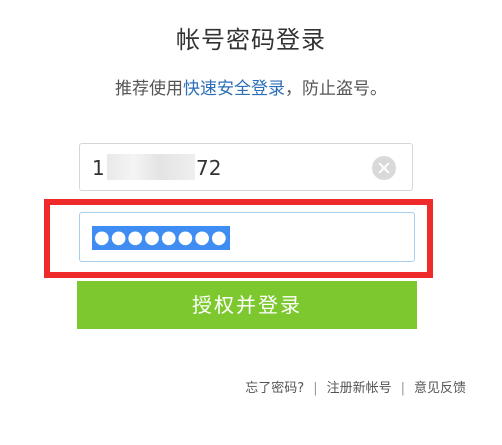  What do you see at coordinates (384, 168) in the screenshot?
I see `clear-icon` at bounding box center [384, 168].